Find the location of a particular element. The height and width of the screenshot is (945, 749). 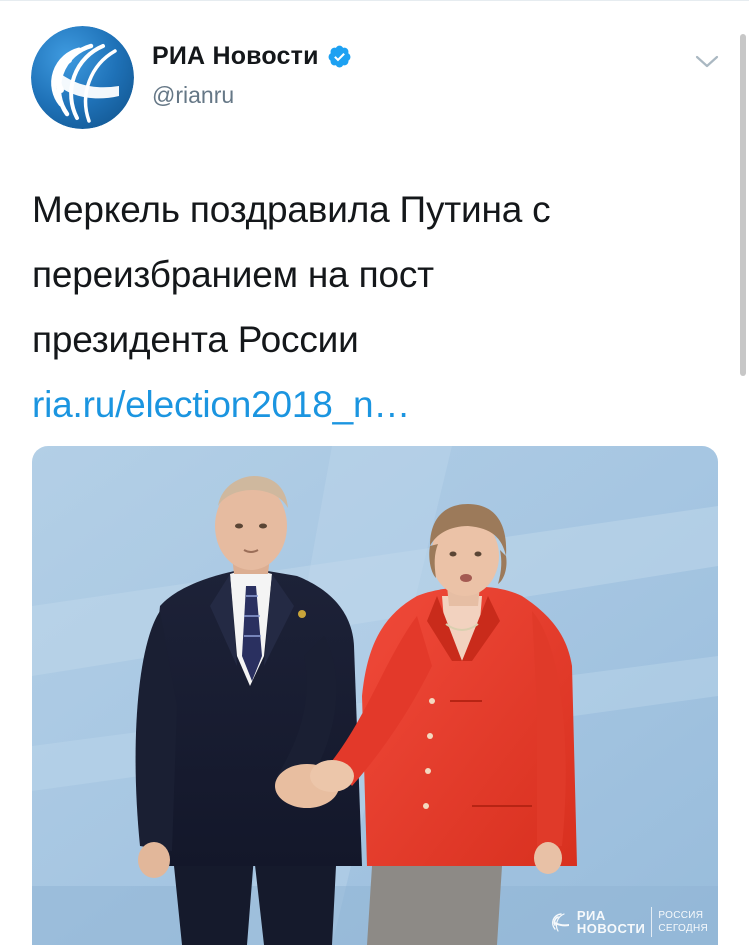

watermark-divider is located at coordinates (652, 922).